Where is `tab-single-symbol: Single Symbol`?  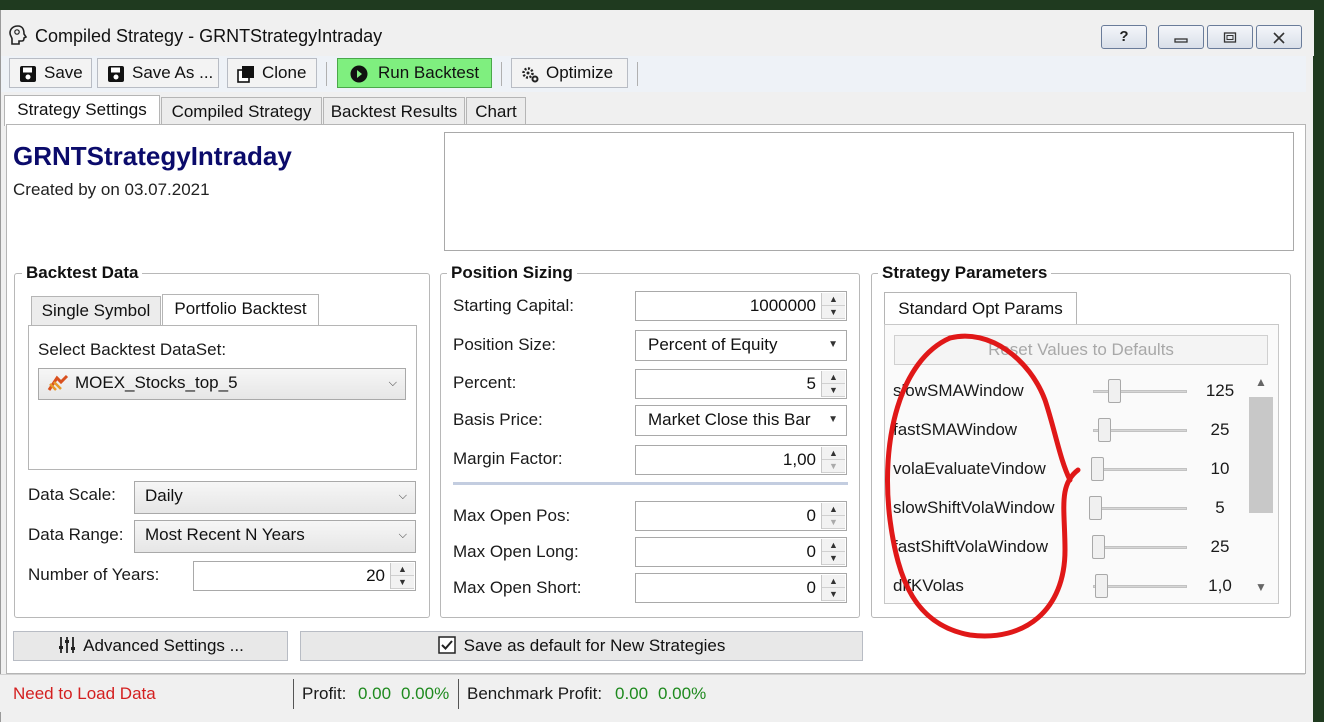 tab-single-symbol: Single Symbol is located at coordinates (96, 310).